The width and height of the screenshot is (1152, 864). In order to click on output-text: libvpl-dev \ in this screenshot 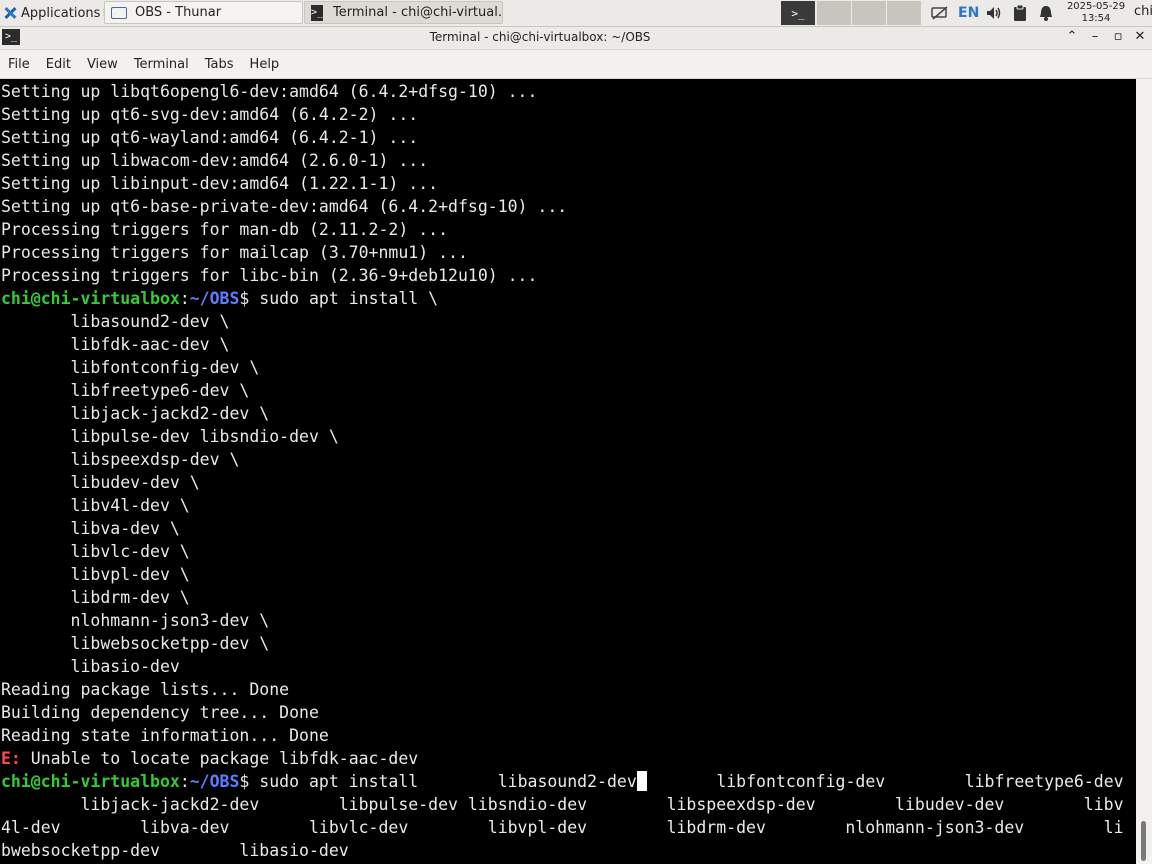, I will do `click(95, 574)`.